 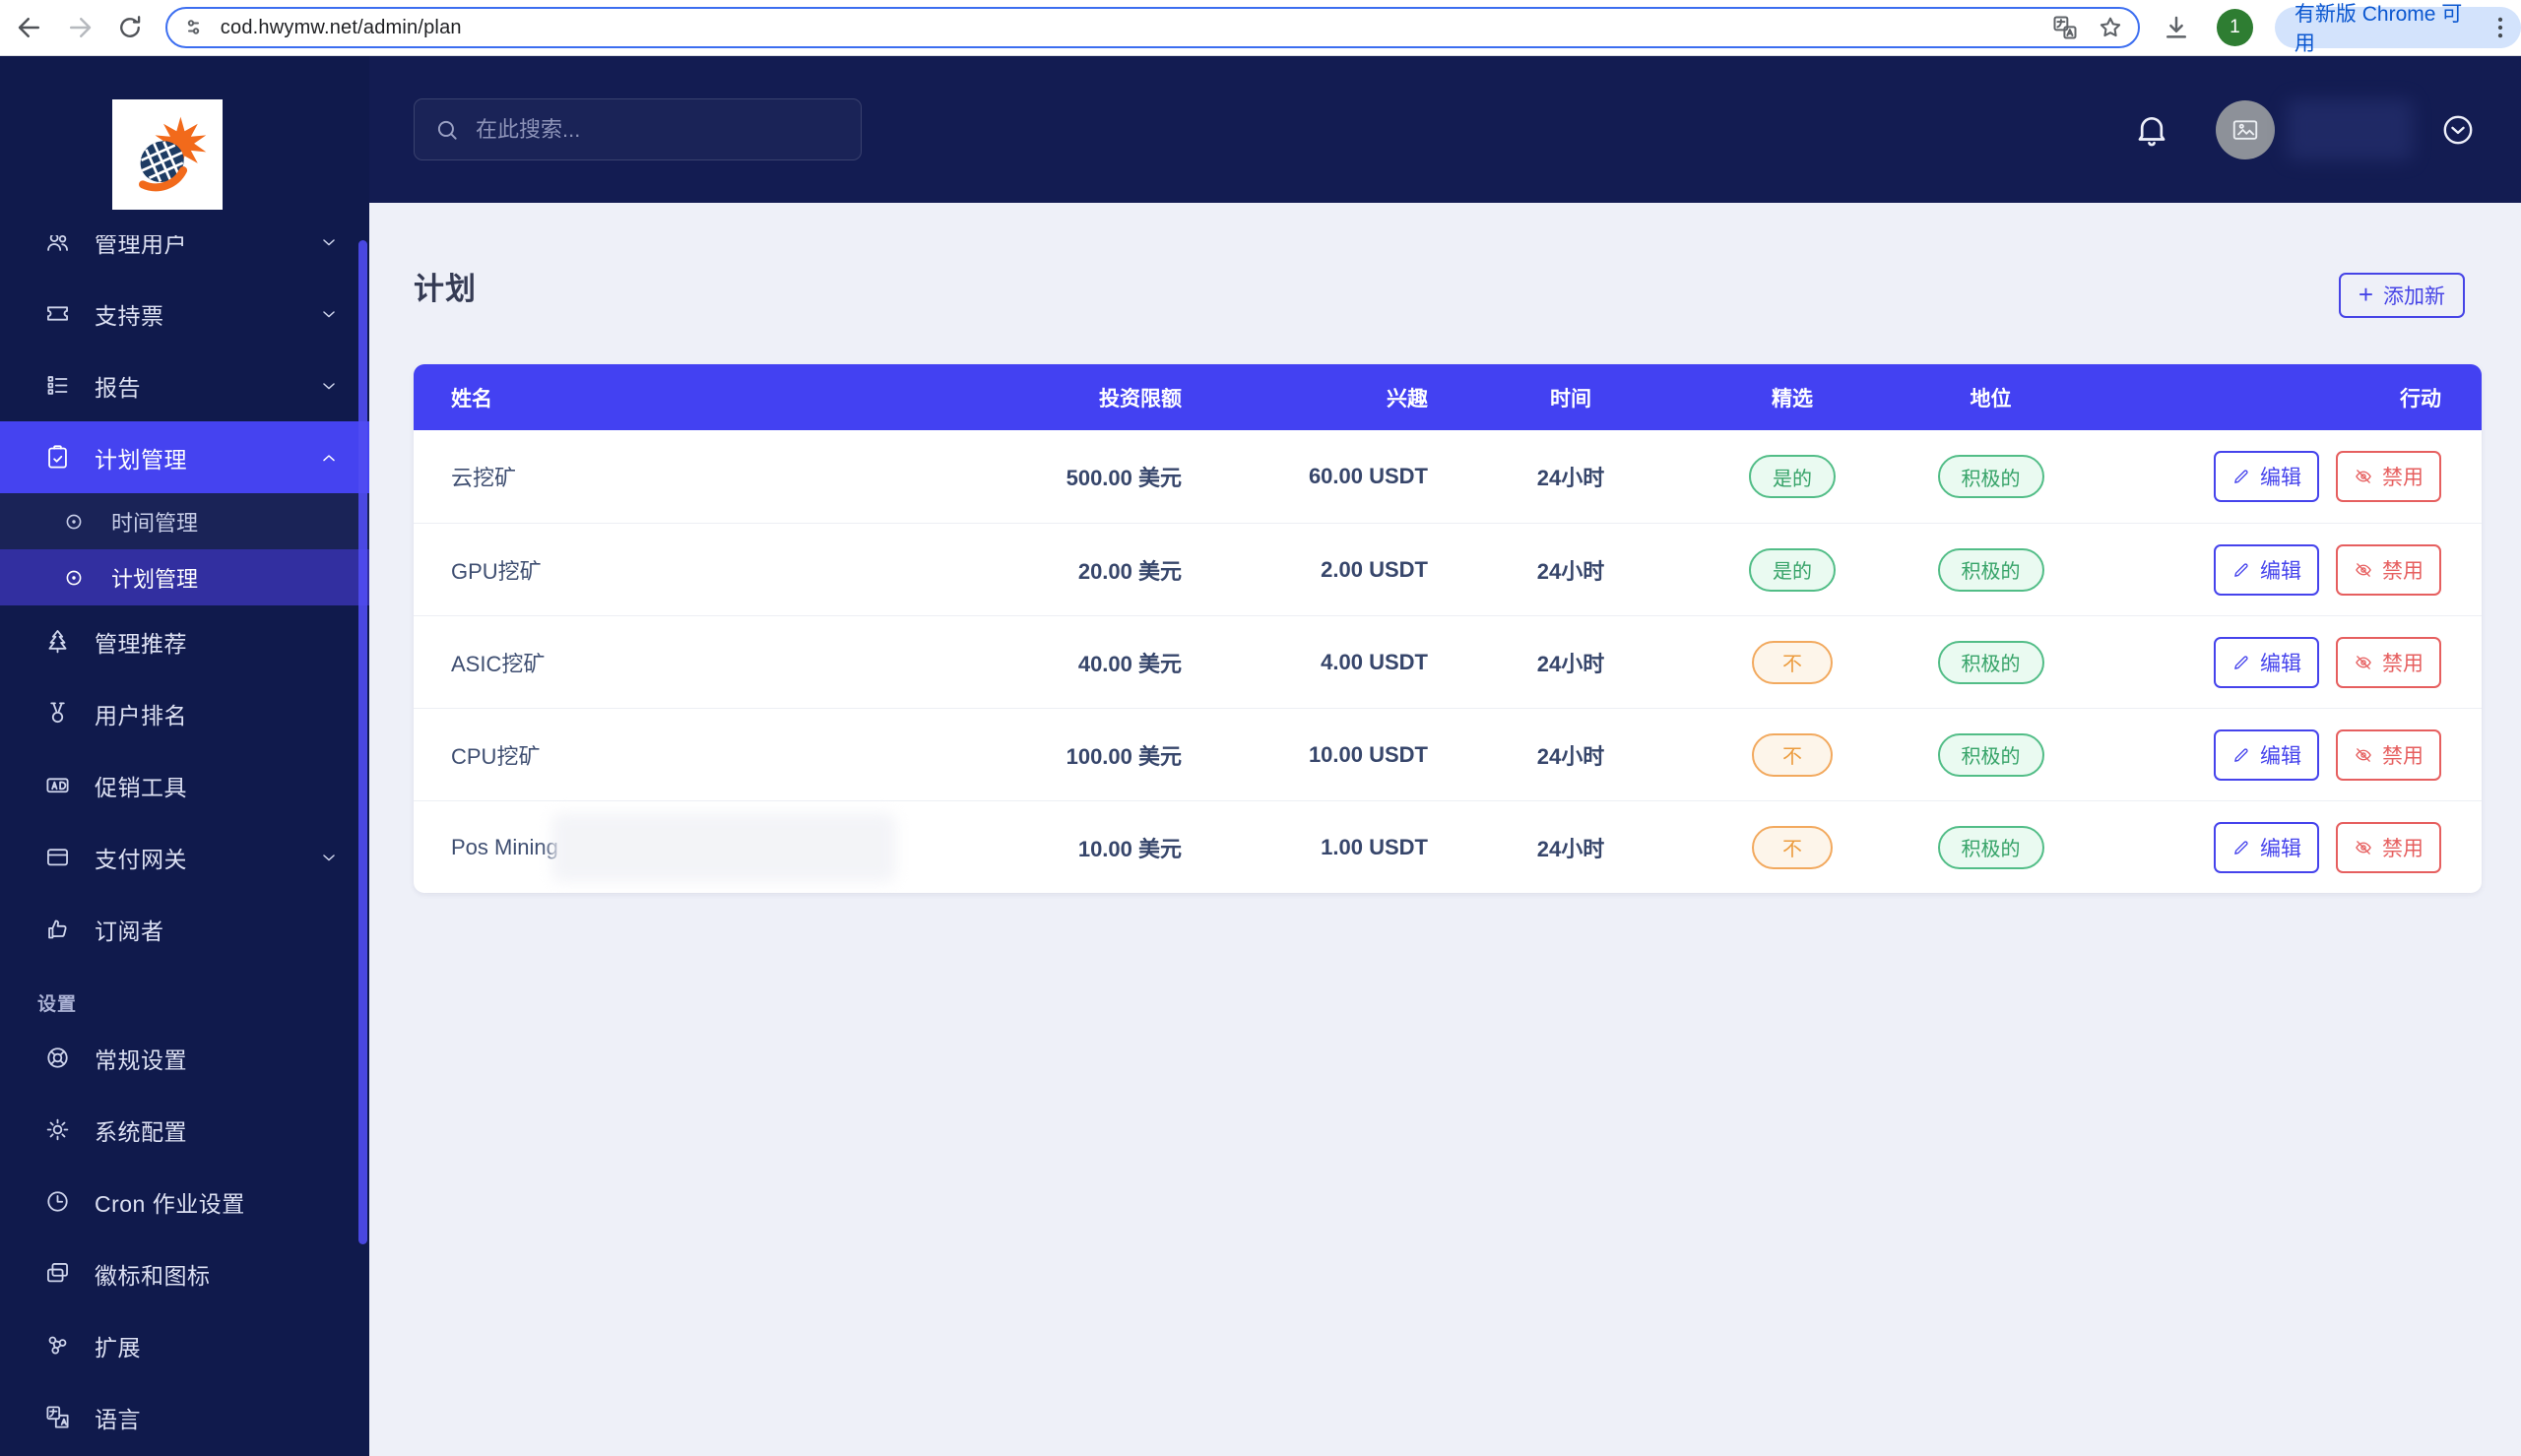 What do you see at coordinates (2176, 27) in the screenshot?
I see `download-icon` at bounding box center [2176, 27].